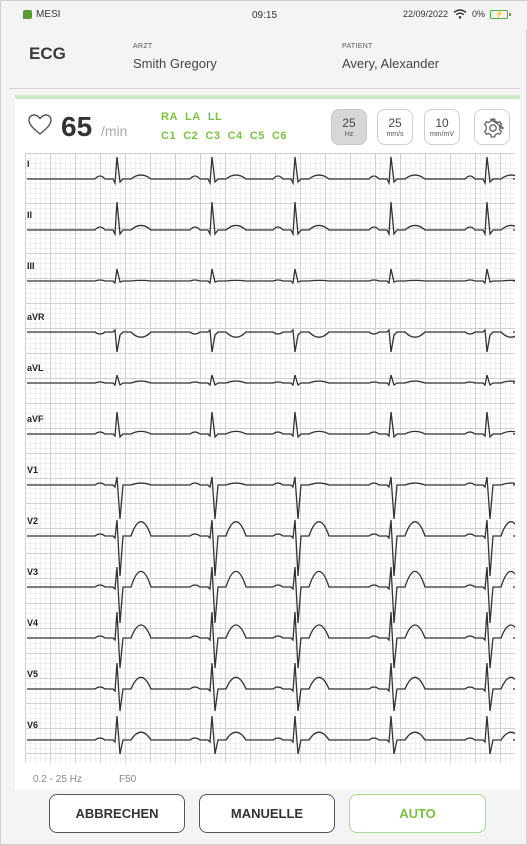  What do you see at coordinates (425, 14) in the screenshot?
I see `status-date: 22/09/2022` at bounding box center [425, 14].